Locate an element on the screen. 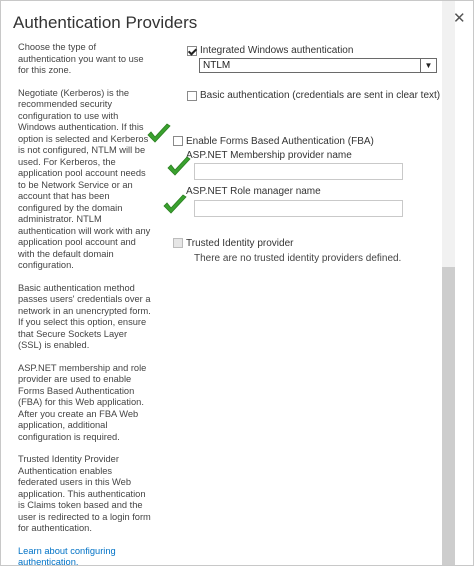  fba-label: Enable Forms Based Authentication (FBA) is located at coordinates (280, 141).